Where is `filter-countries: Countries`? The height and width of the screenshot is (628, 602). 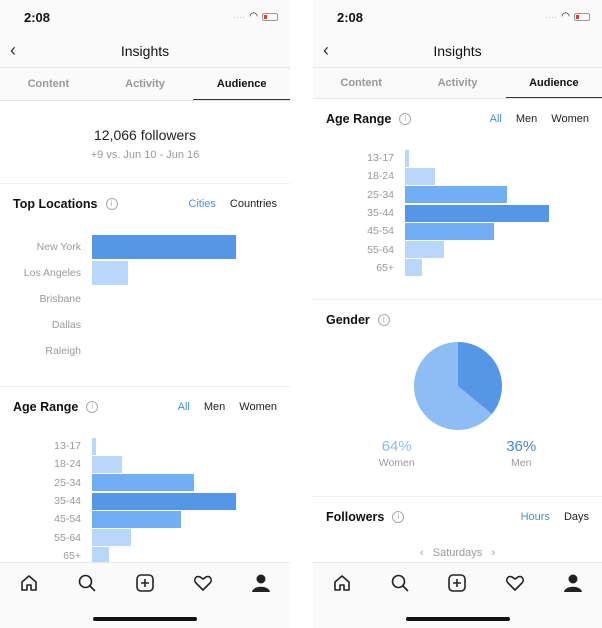
filter-countries: Countries is located at coordinates (253, 204).